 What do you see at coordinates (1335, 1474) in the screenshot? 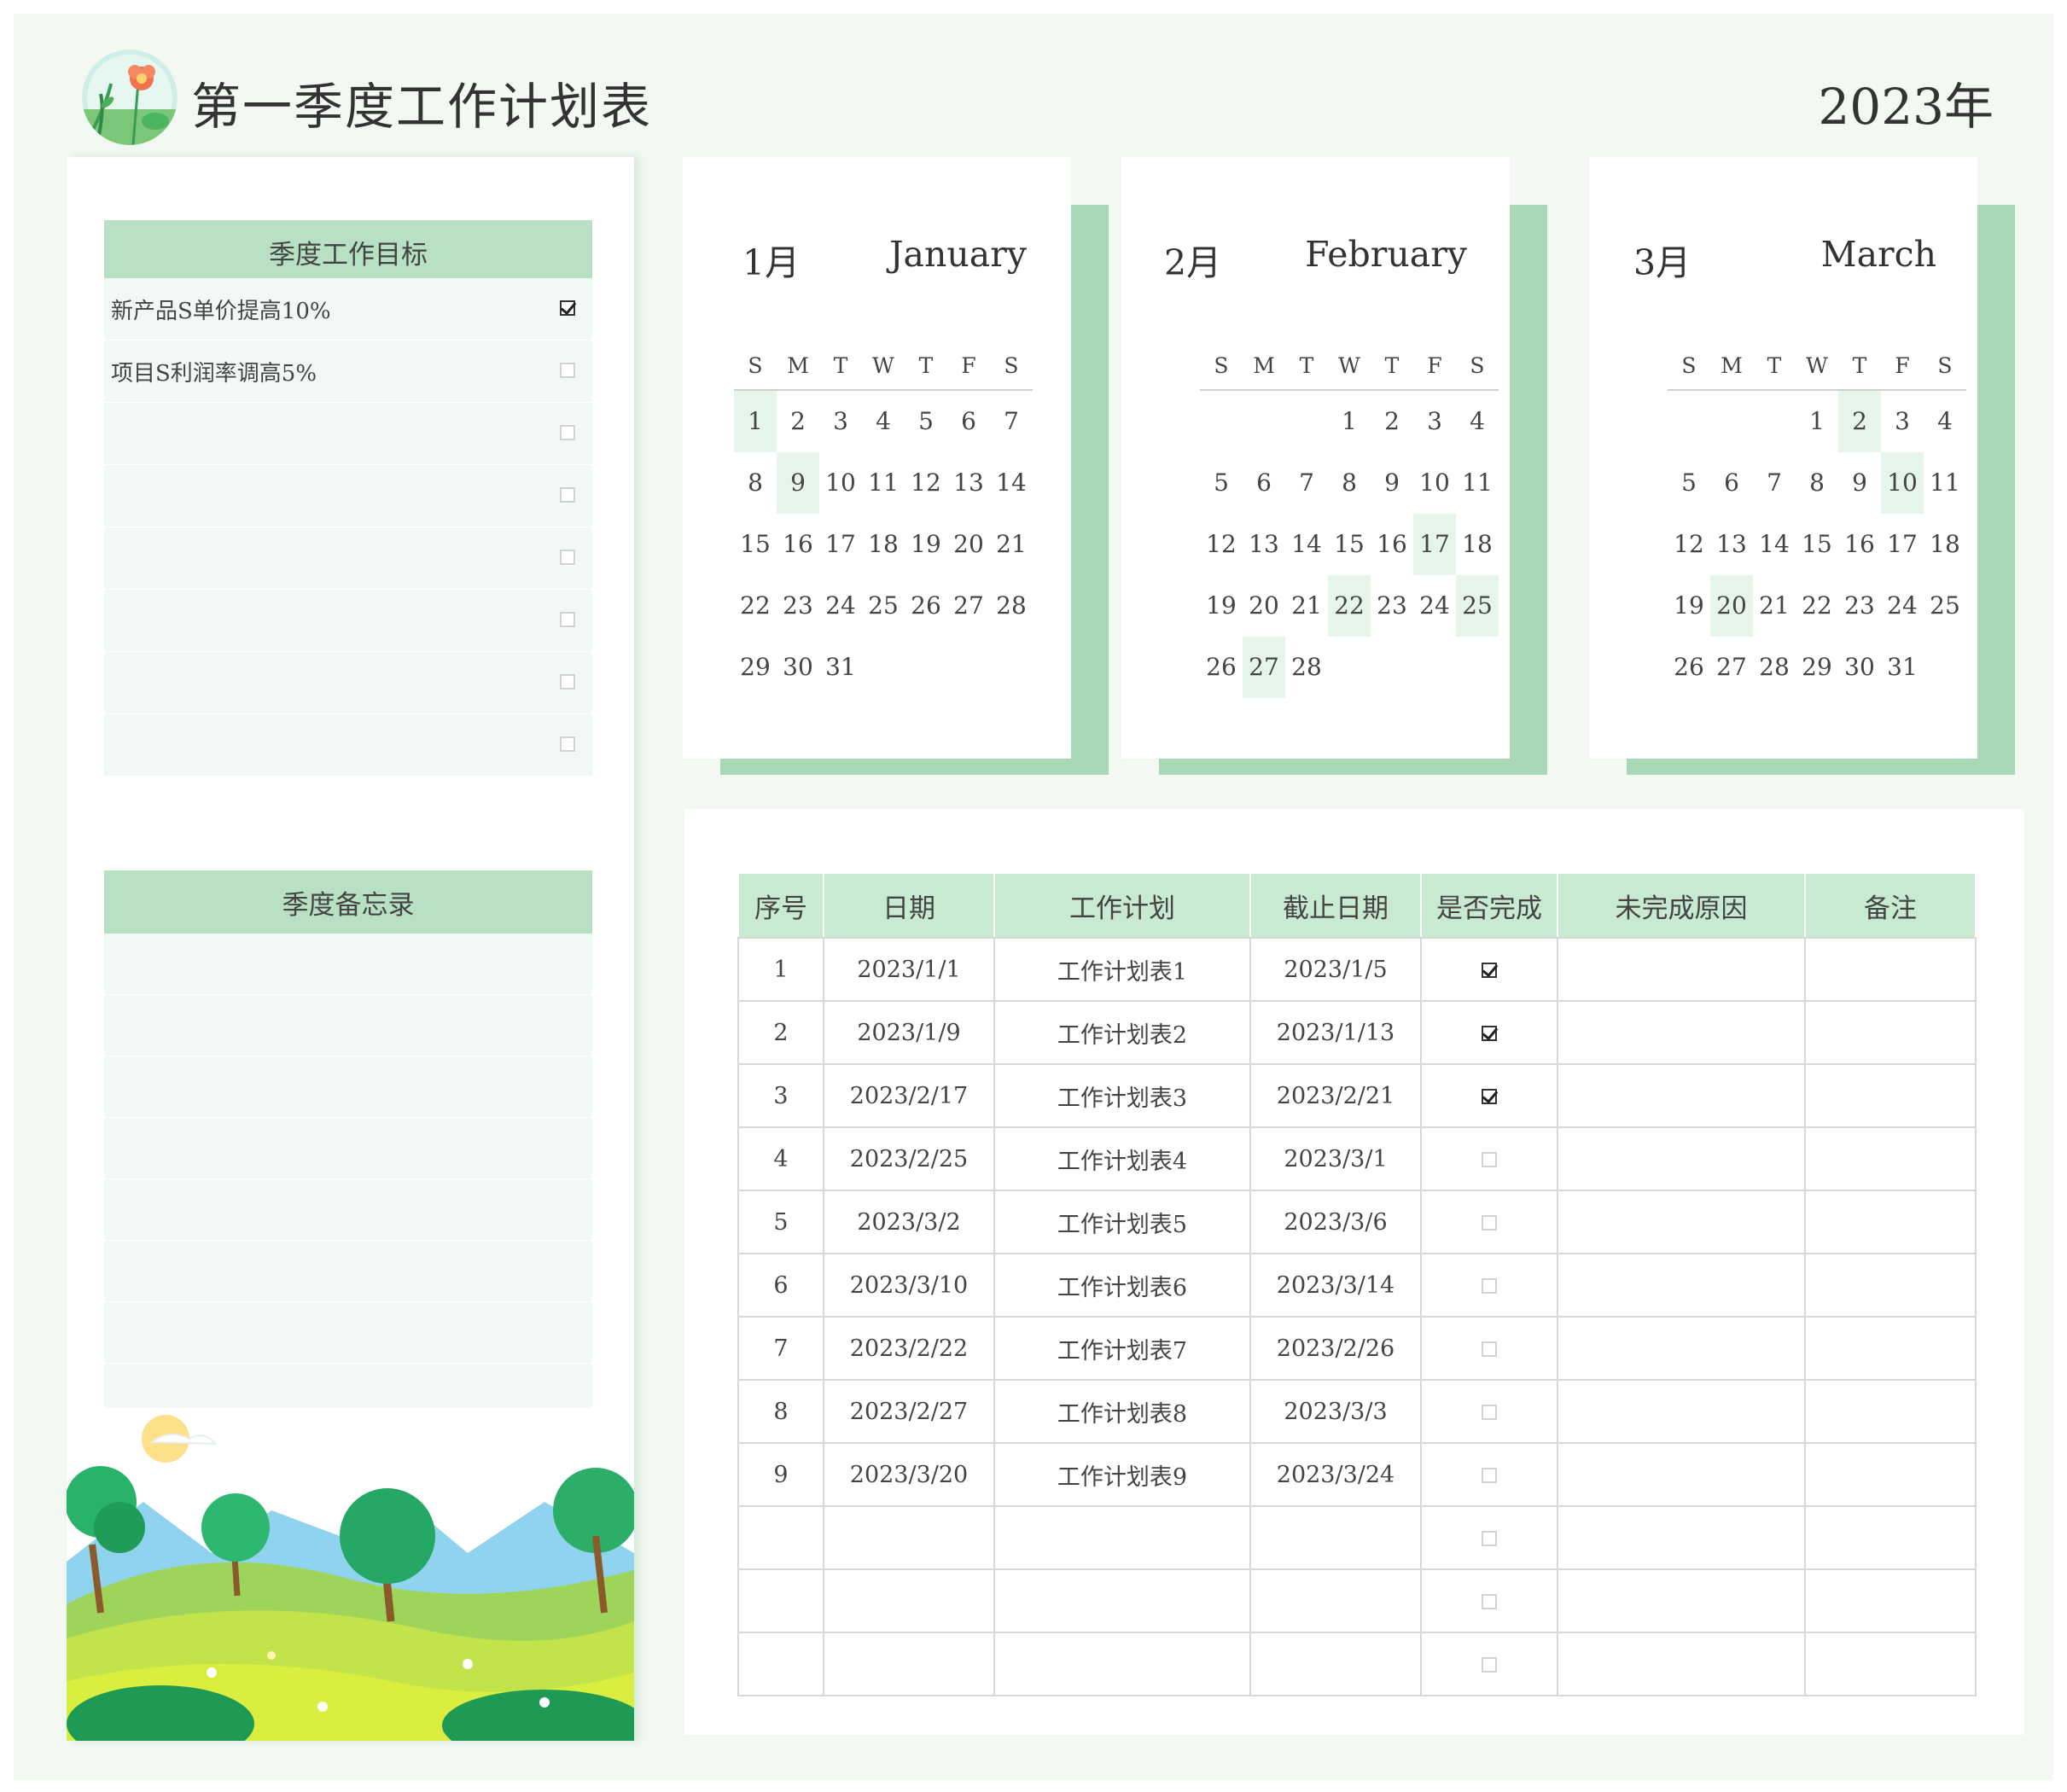
I see `cell-deadline: 2023/3/24` at bounding box center [1335, 1474].